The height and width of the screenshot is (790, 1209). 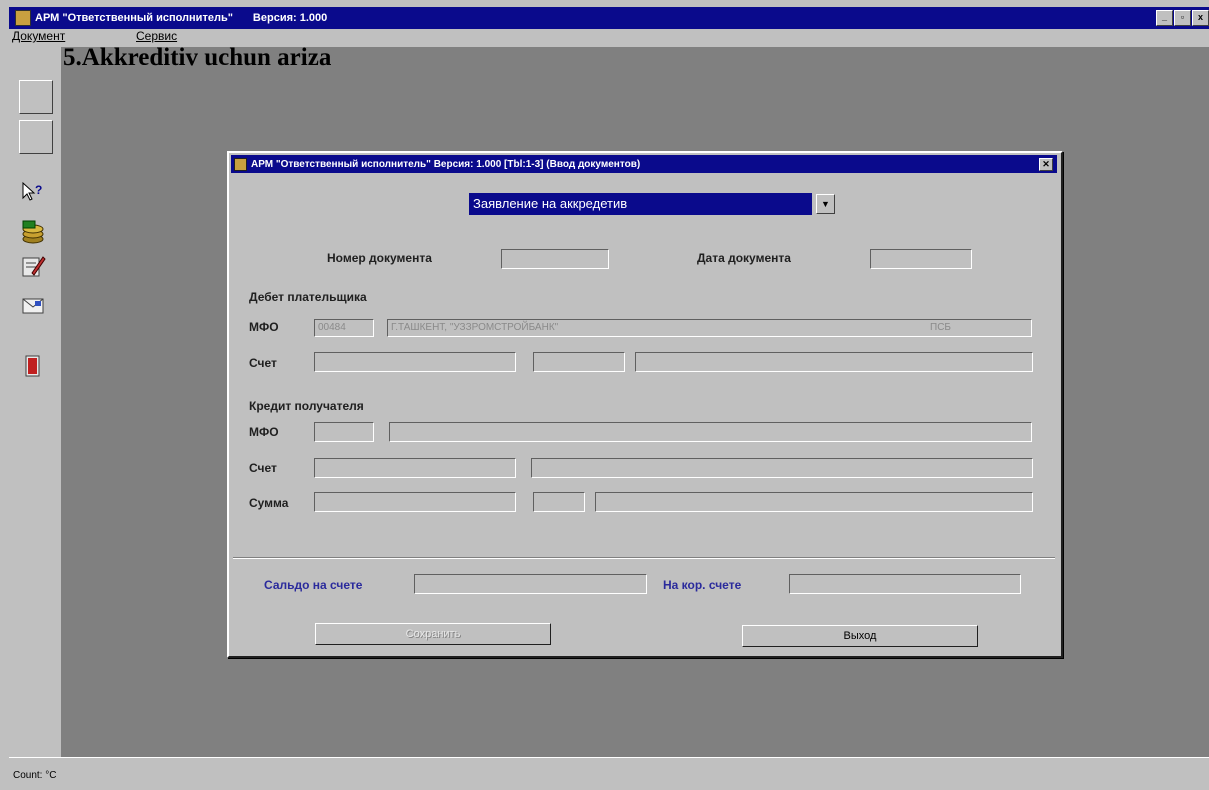 What do you see at coordinates (940, 327) in the screenshot?
I see `debit-bank-code: ПСБ` at bounding box center [940, 327].